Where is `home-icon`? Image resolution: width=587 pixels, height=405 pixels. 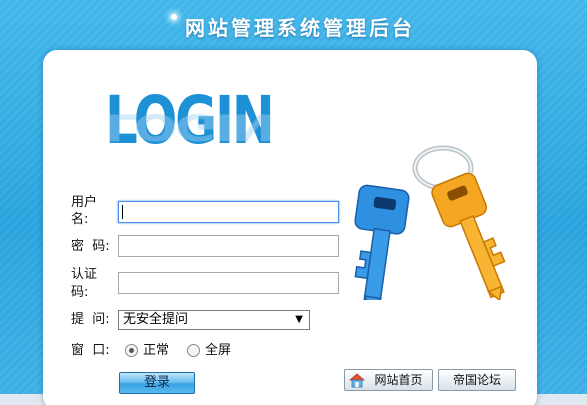 home-icon is located at coordinates (357, 380).